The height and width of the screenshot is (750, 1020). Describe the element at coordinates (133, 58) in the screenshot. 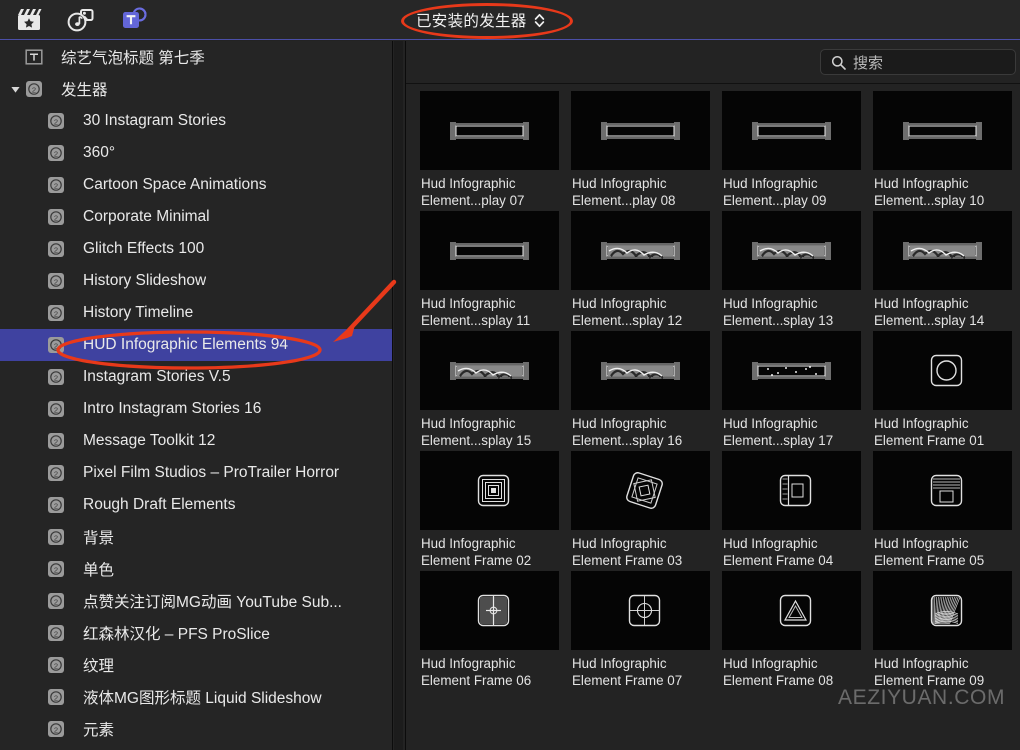

I see `sidebar-item-label: 综艺气泡标题 第七季` at that location.